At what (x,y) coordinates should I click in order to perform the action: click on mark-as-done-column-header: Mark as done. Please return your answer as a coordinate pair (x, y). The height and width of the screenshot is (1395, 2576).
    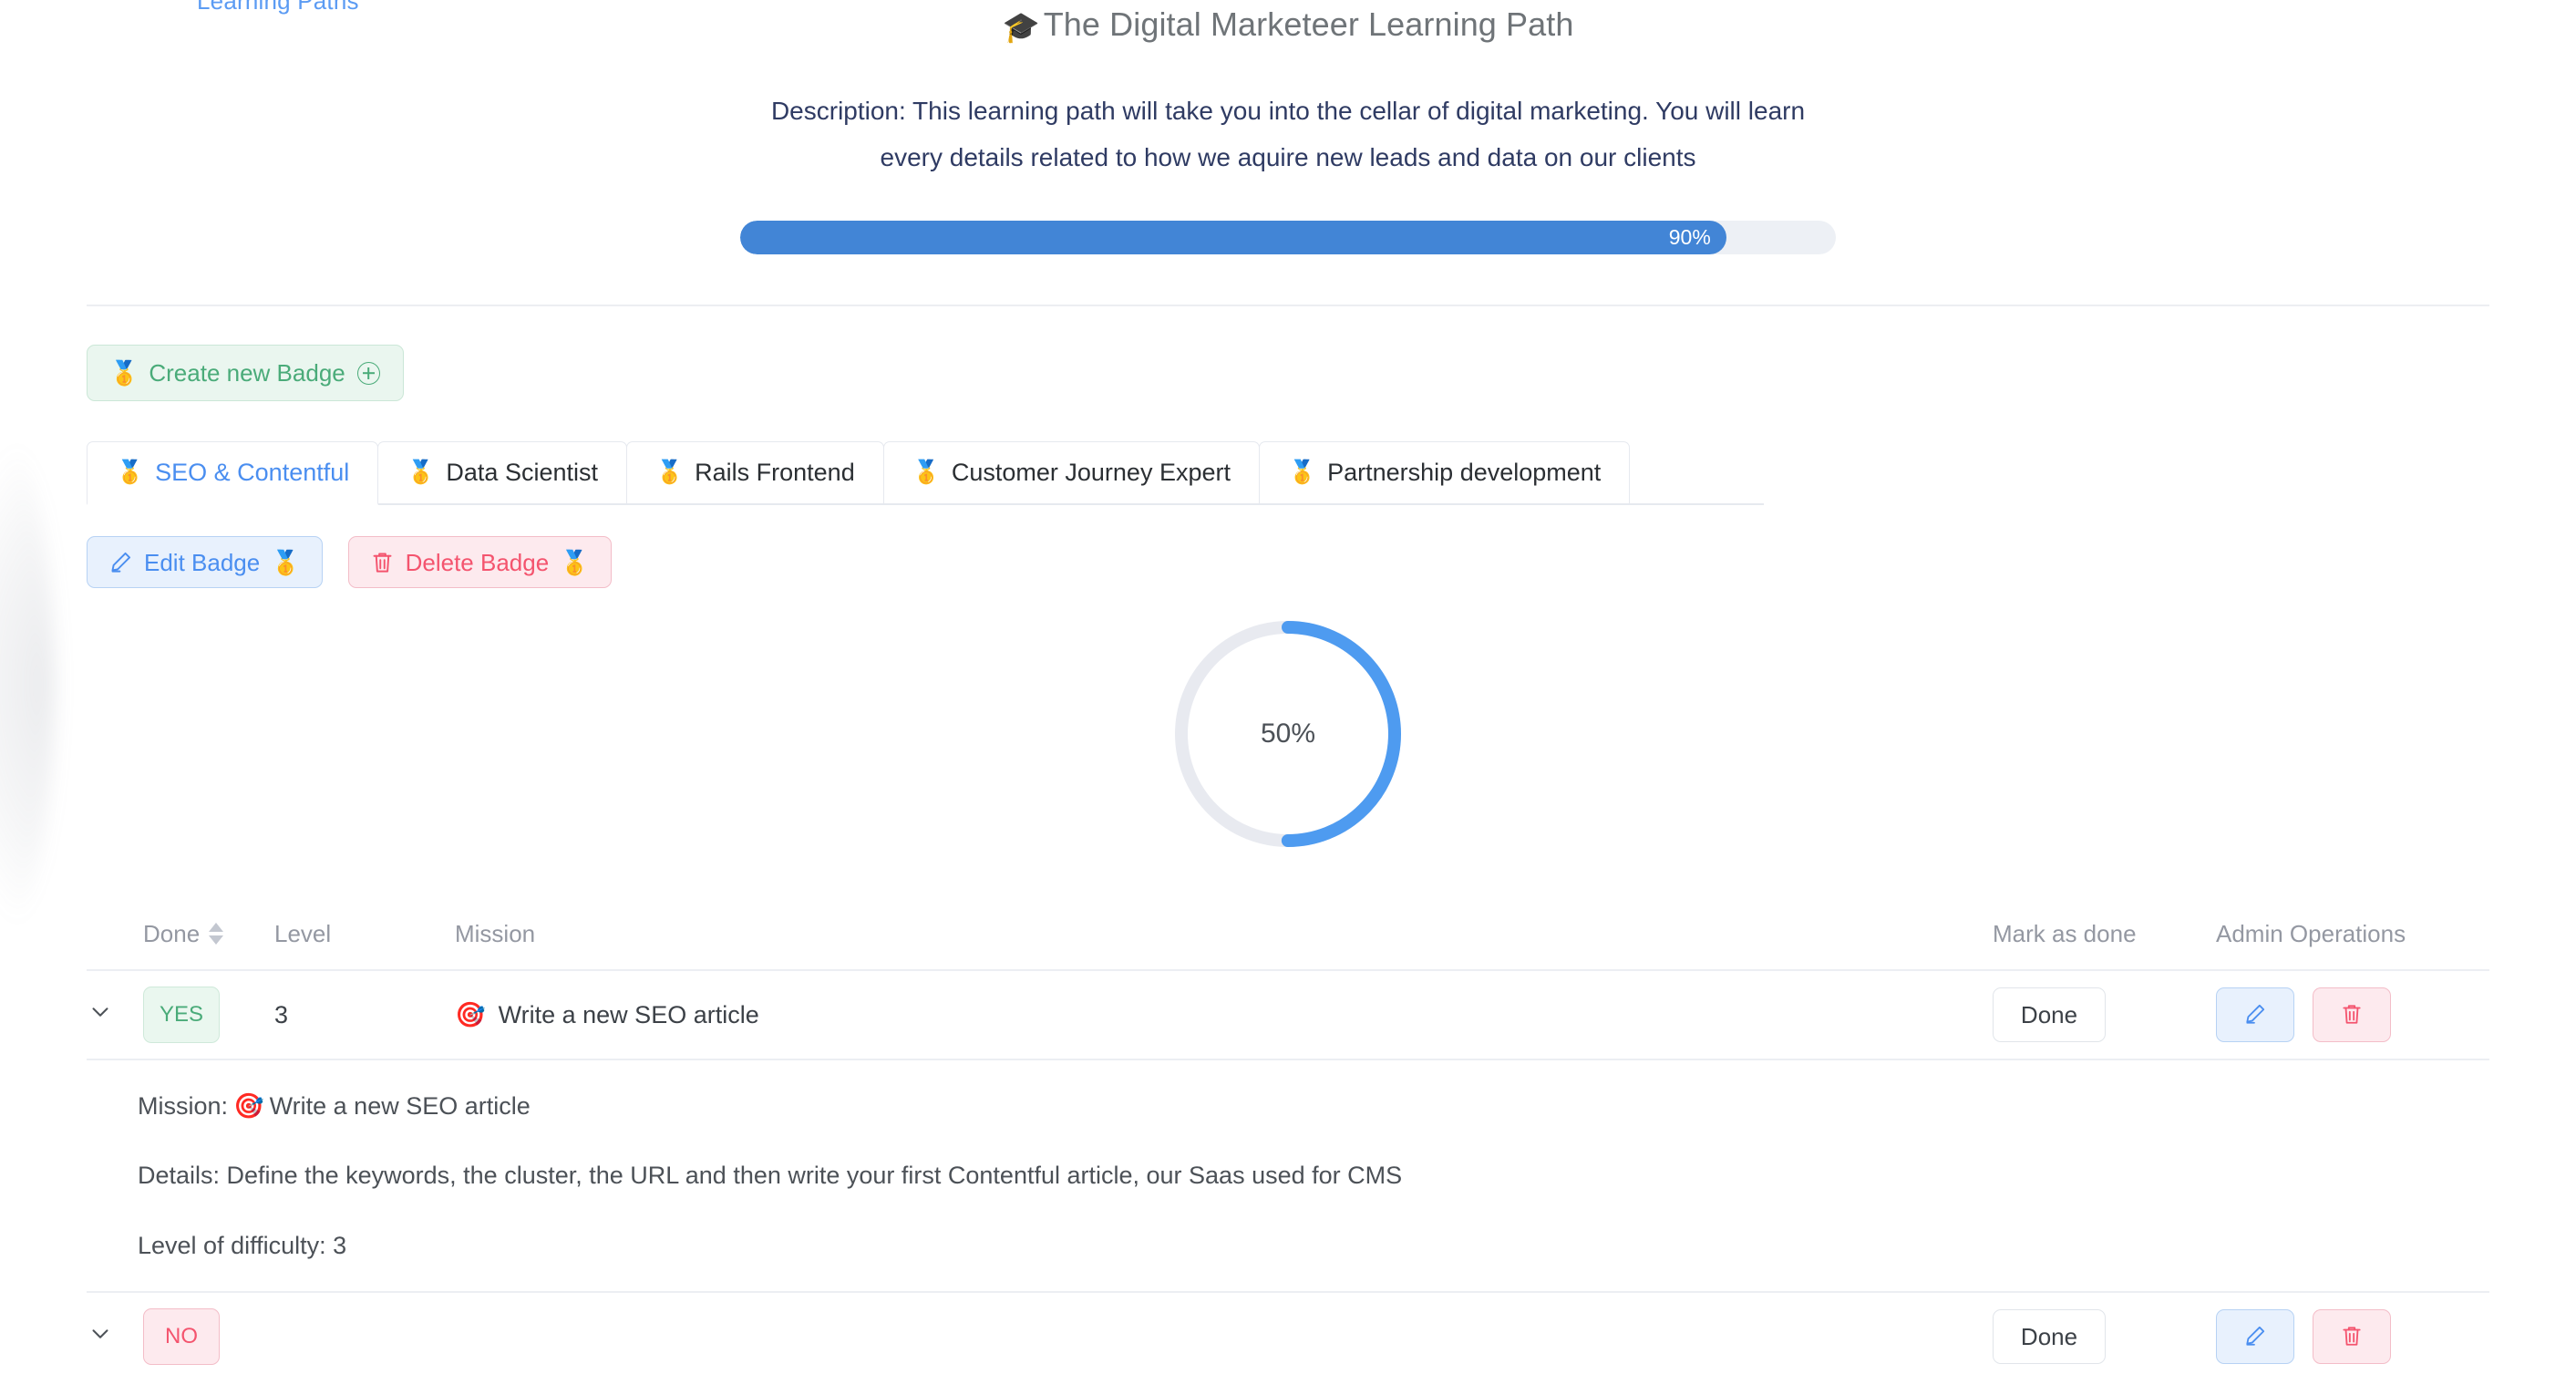
    Looking at the image, I should click on (2065, 933).